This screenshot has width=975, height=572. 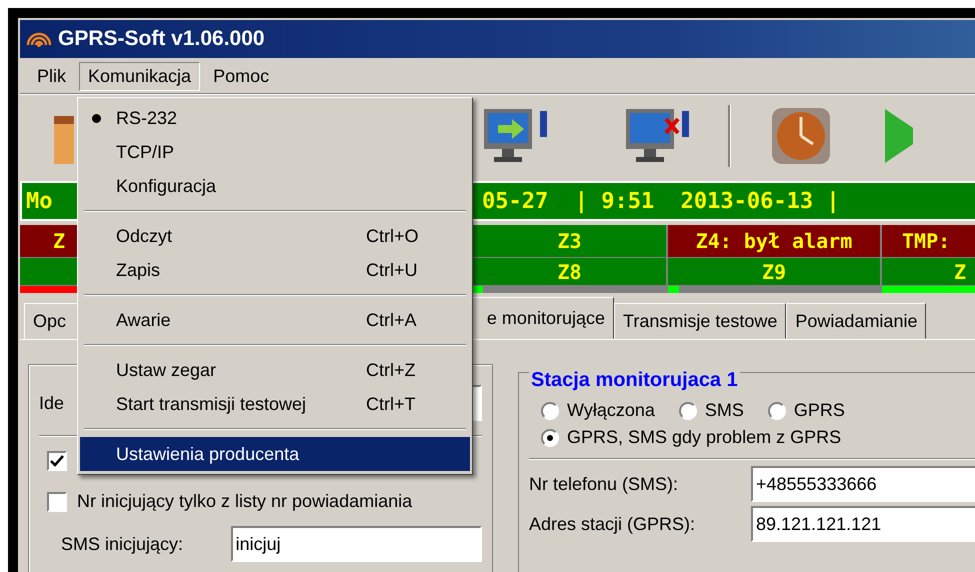 I want to click on menu-label: Start transmisji testowej, so click(x=211, y=404).